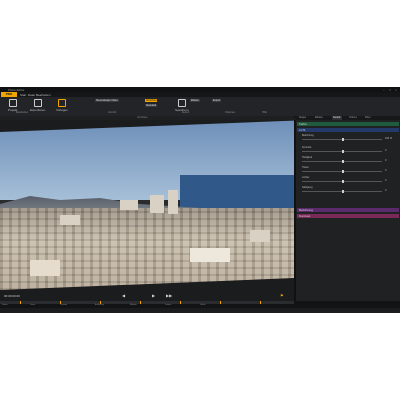  Describe the element at coordinates (282, 295) in the screenshot. I see `flag-icon: ⚑` at that location.